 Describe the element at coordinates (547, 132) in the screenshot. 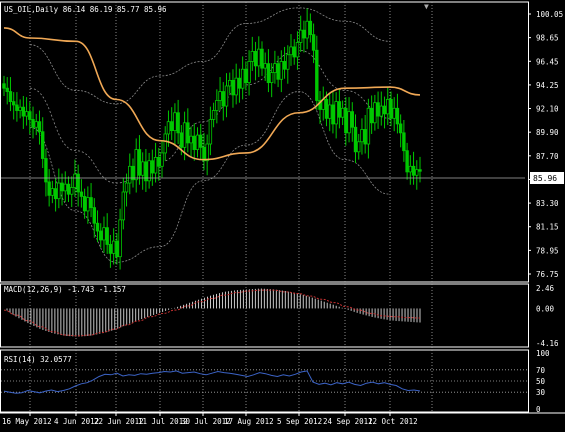

I see `price-tick-label: 89.90` at that location.